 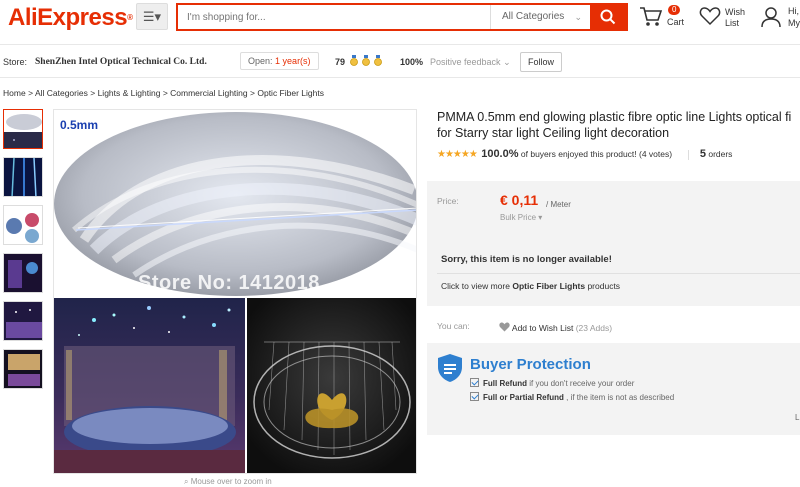 I want to click on search-bar: All Categories ⌄, so click(x=402, y=17).